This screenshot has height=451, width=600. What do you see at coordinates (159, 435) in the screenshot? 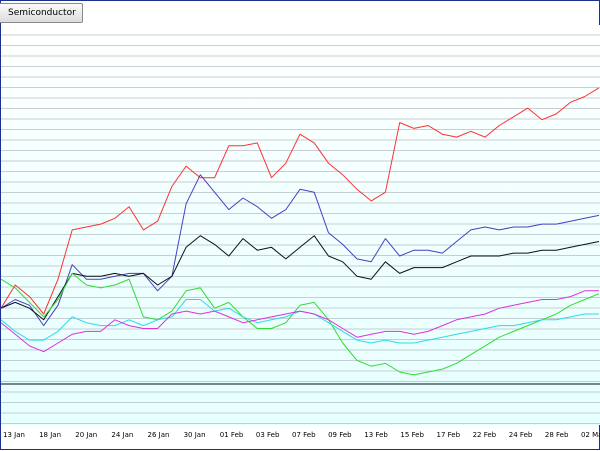
I see `x-tick-label: 26 Jan` at bounding box center [159, 435].